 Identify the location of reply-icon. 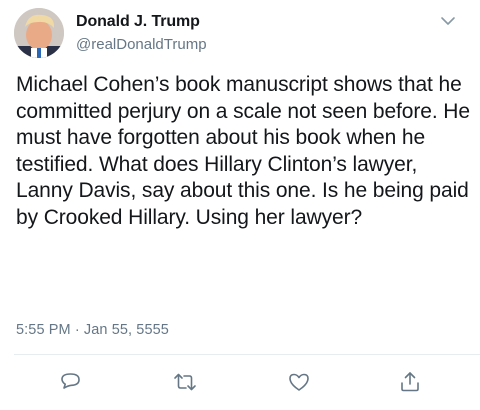
(71, 382).